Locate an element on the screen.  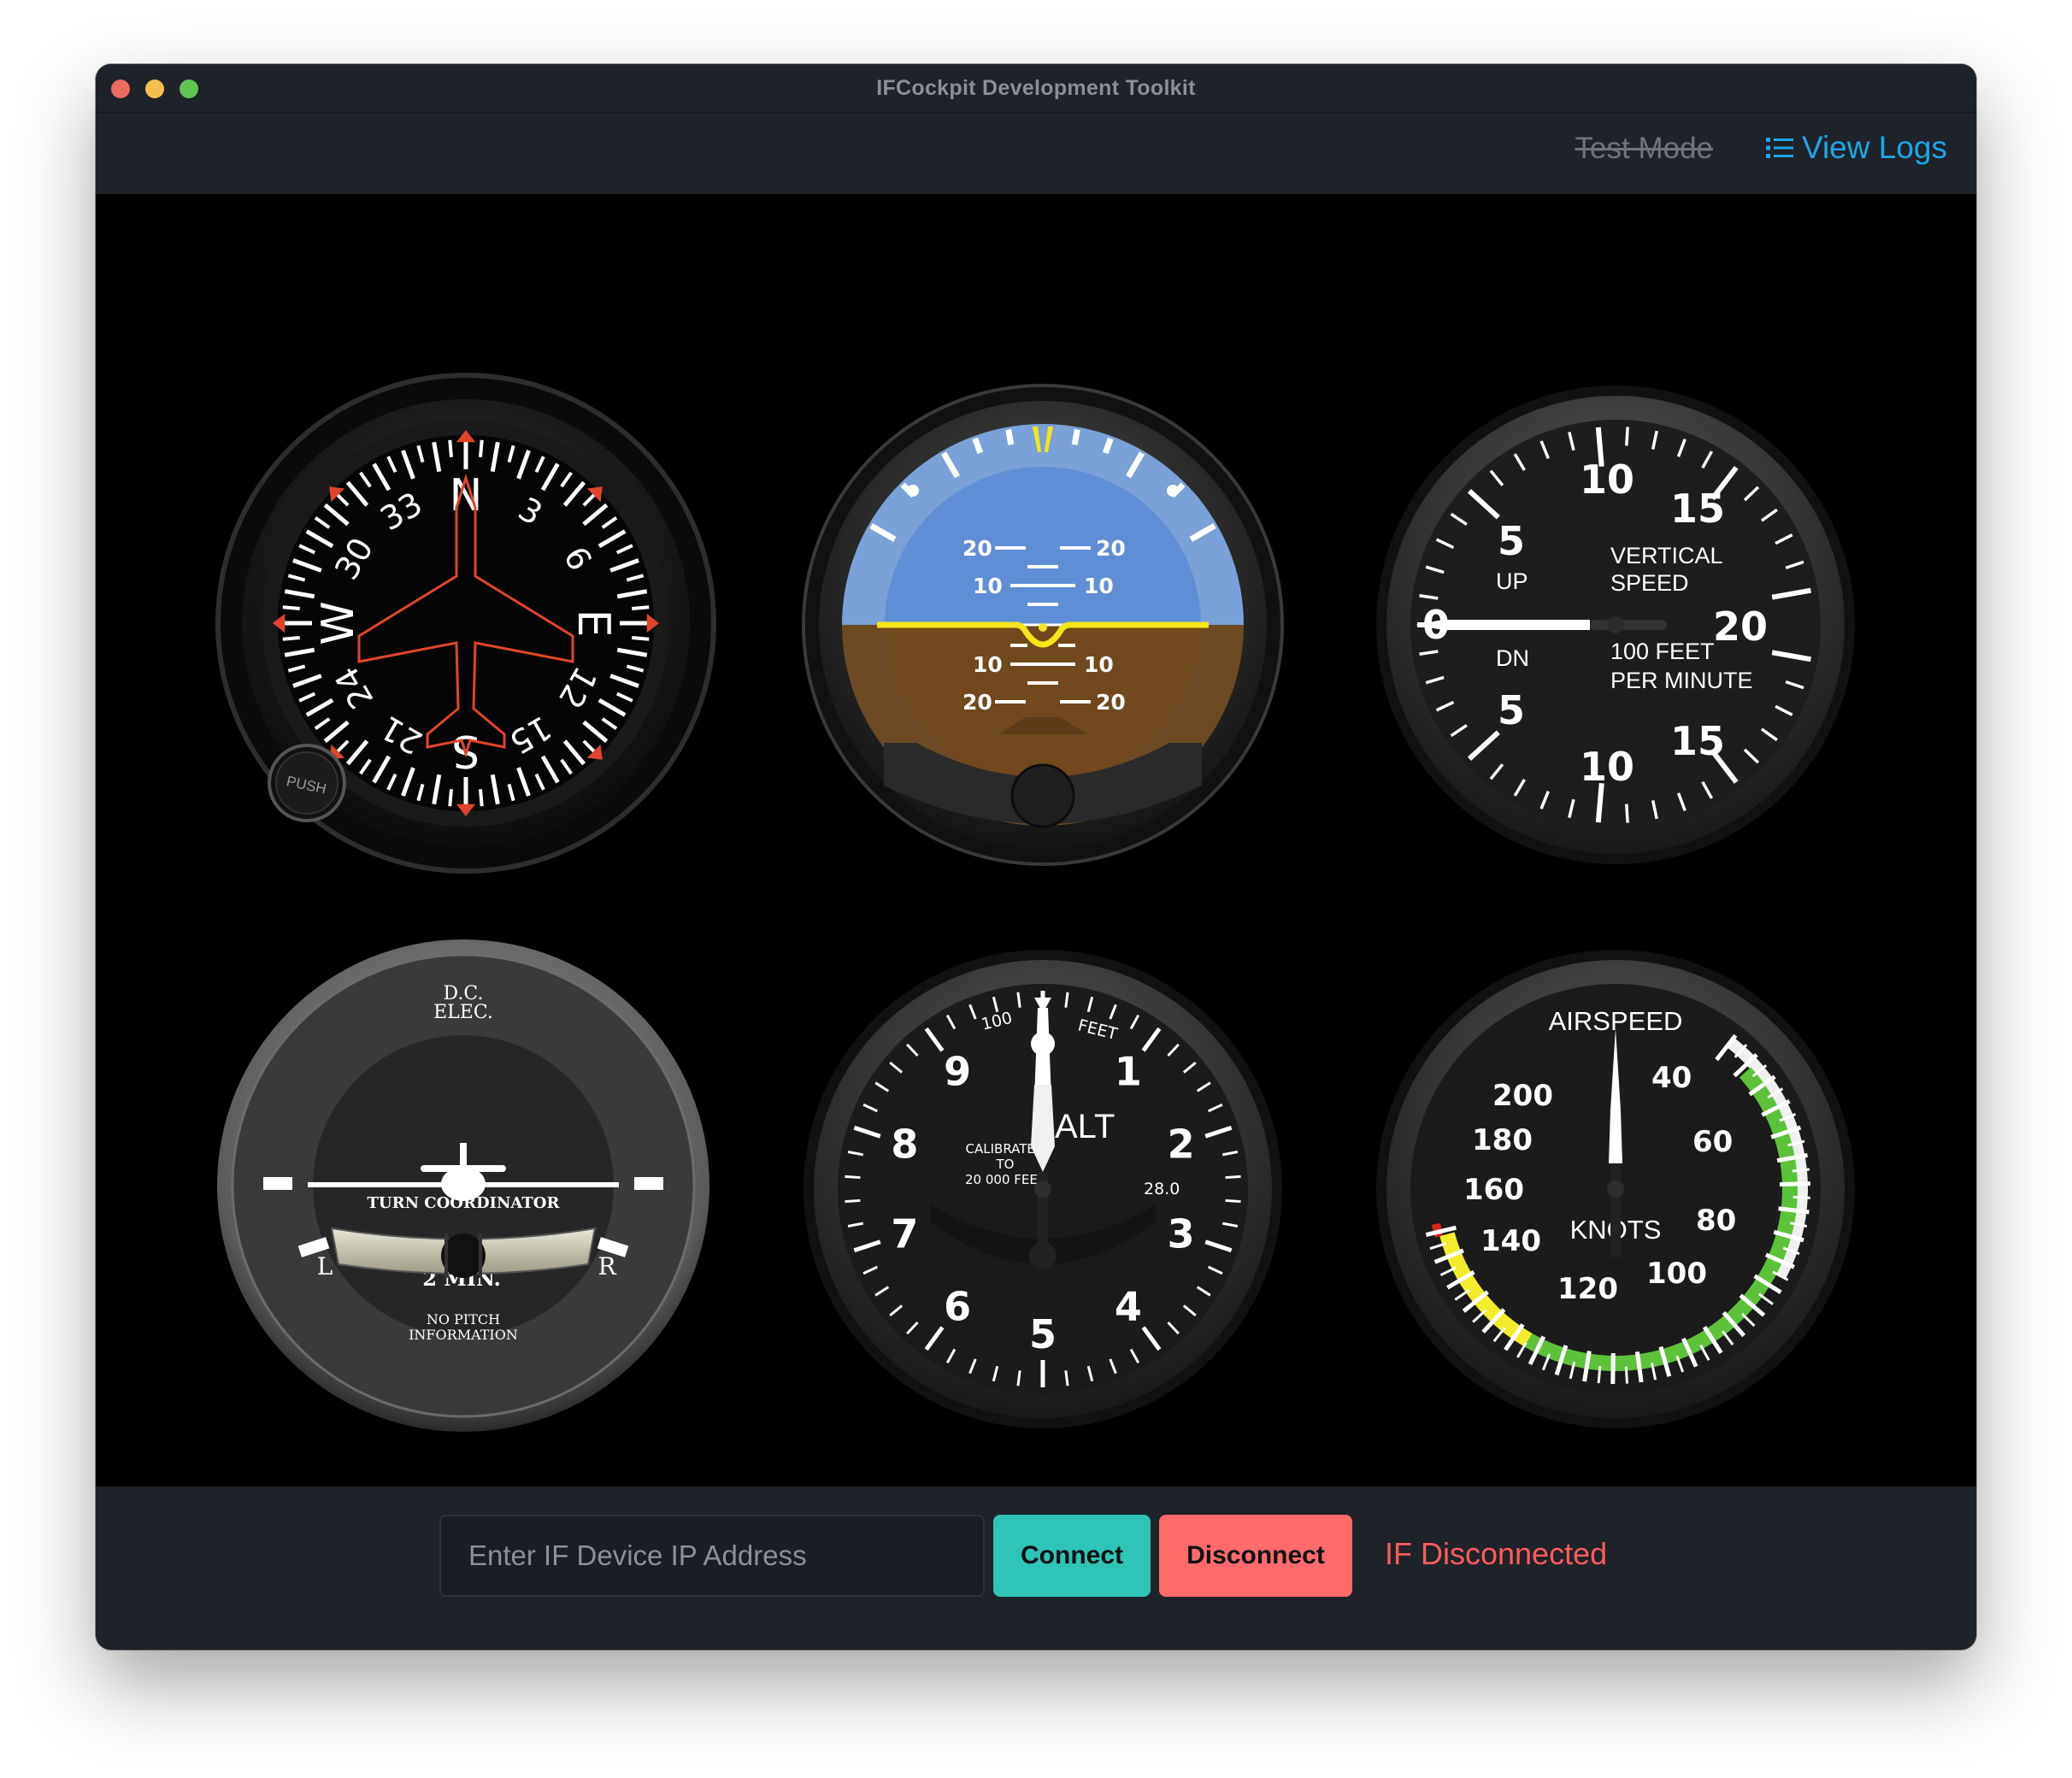
vsi-unit: 100 FEET is located at coordinates (1662, 651).